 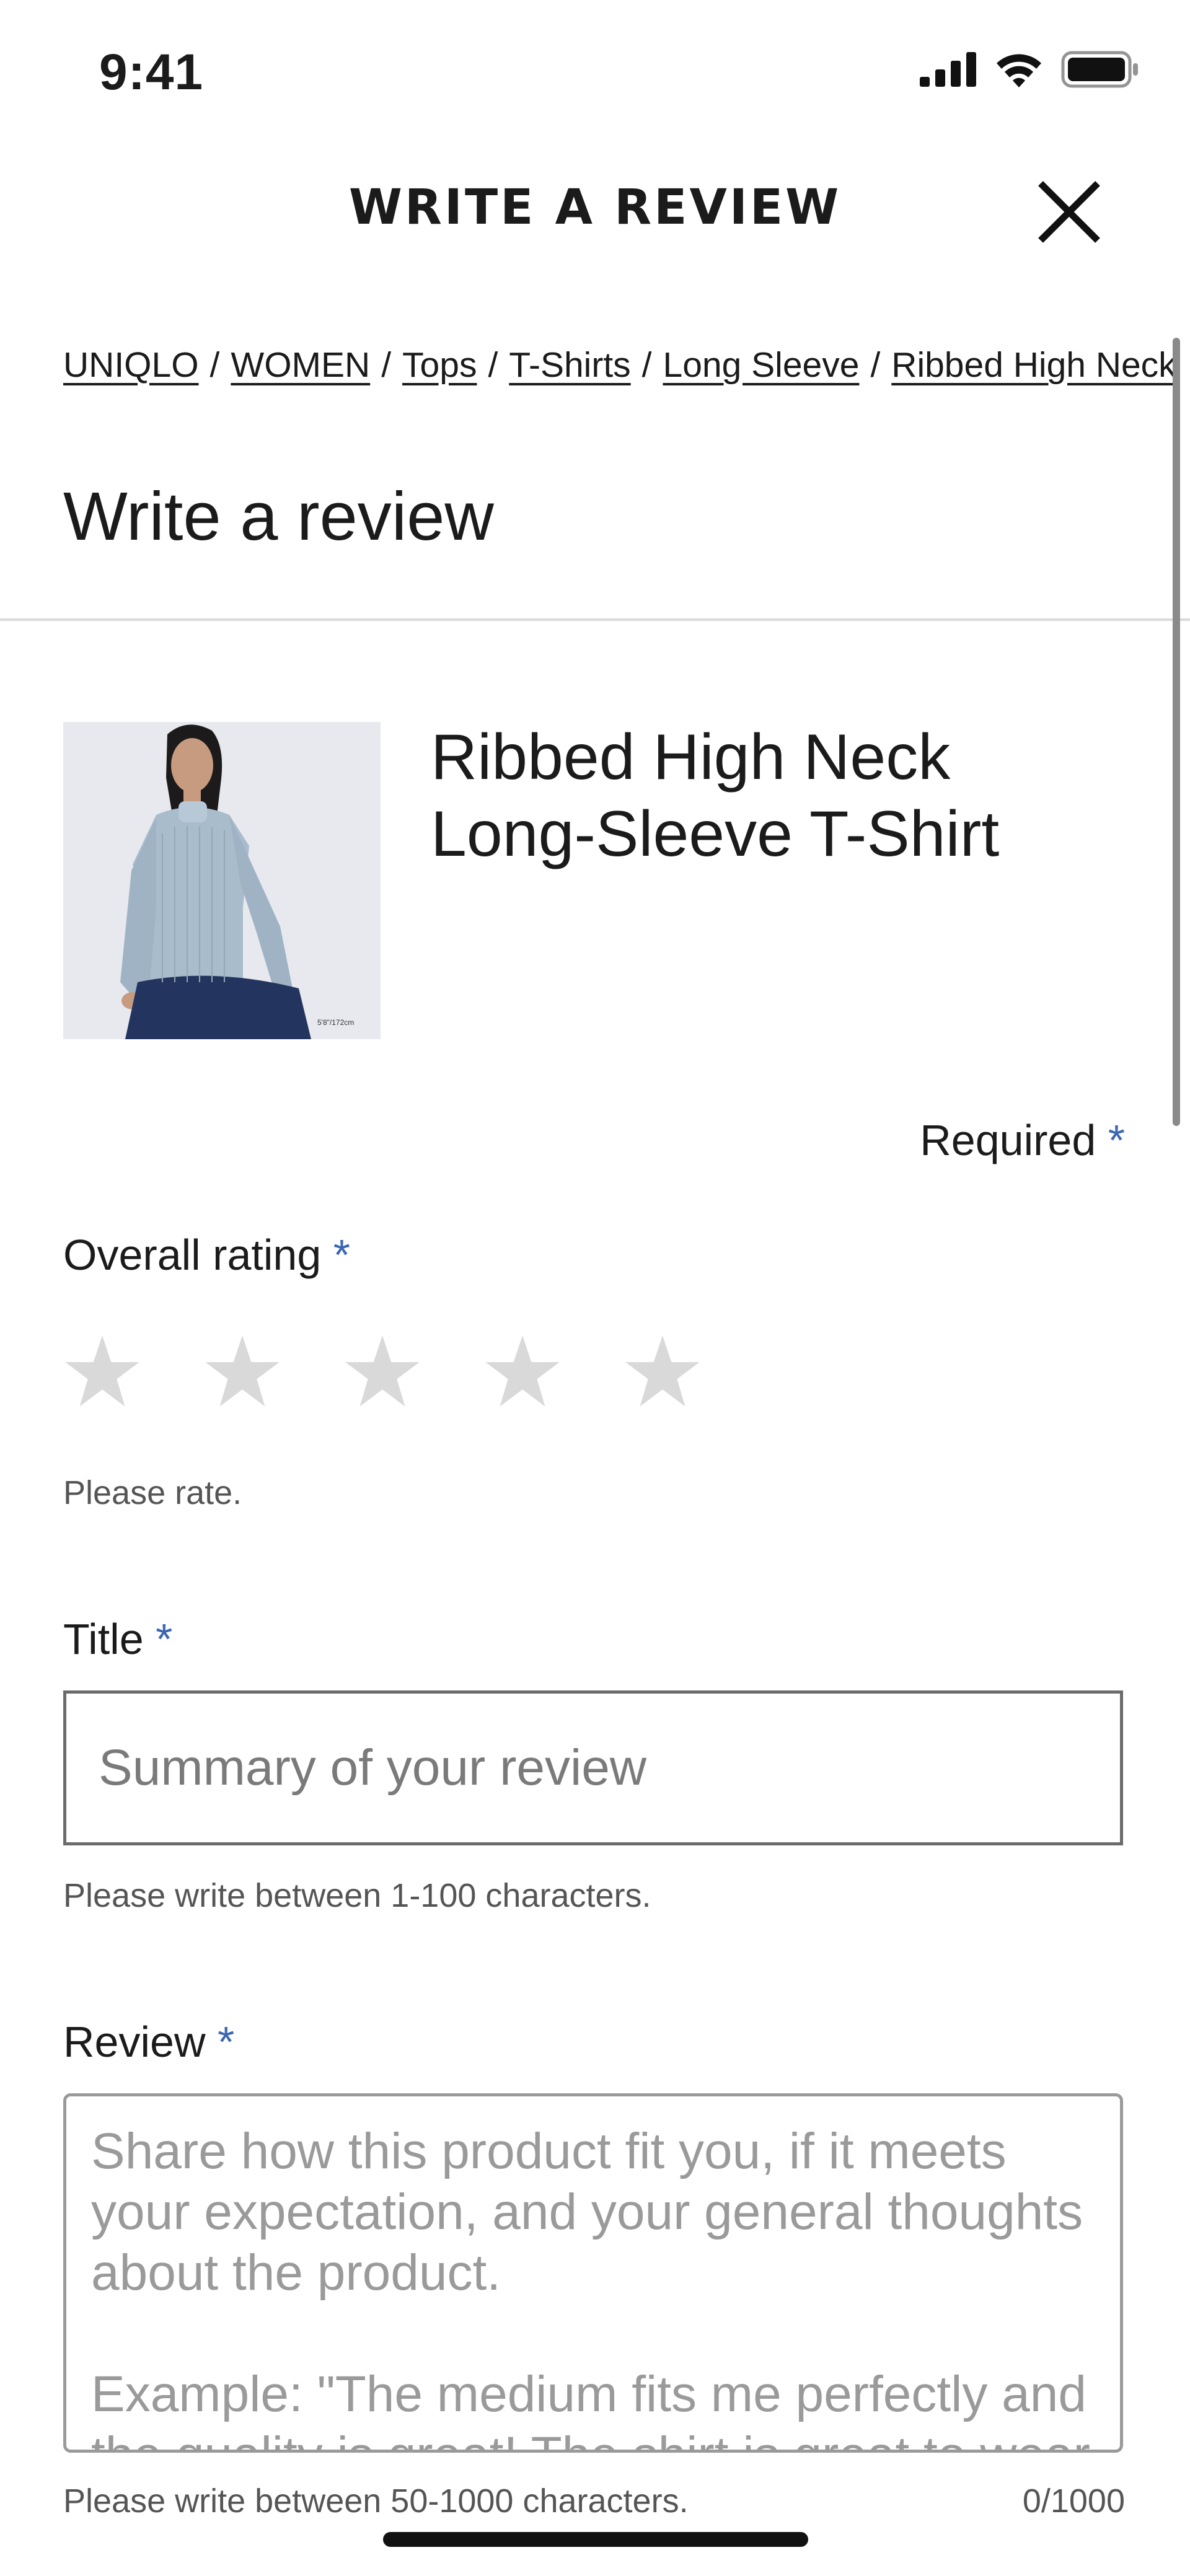 What do you see at coordinates (595, 620) in the screenshot?
I see `divider` at bounding box center [595, 620].